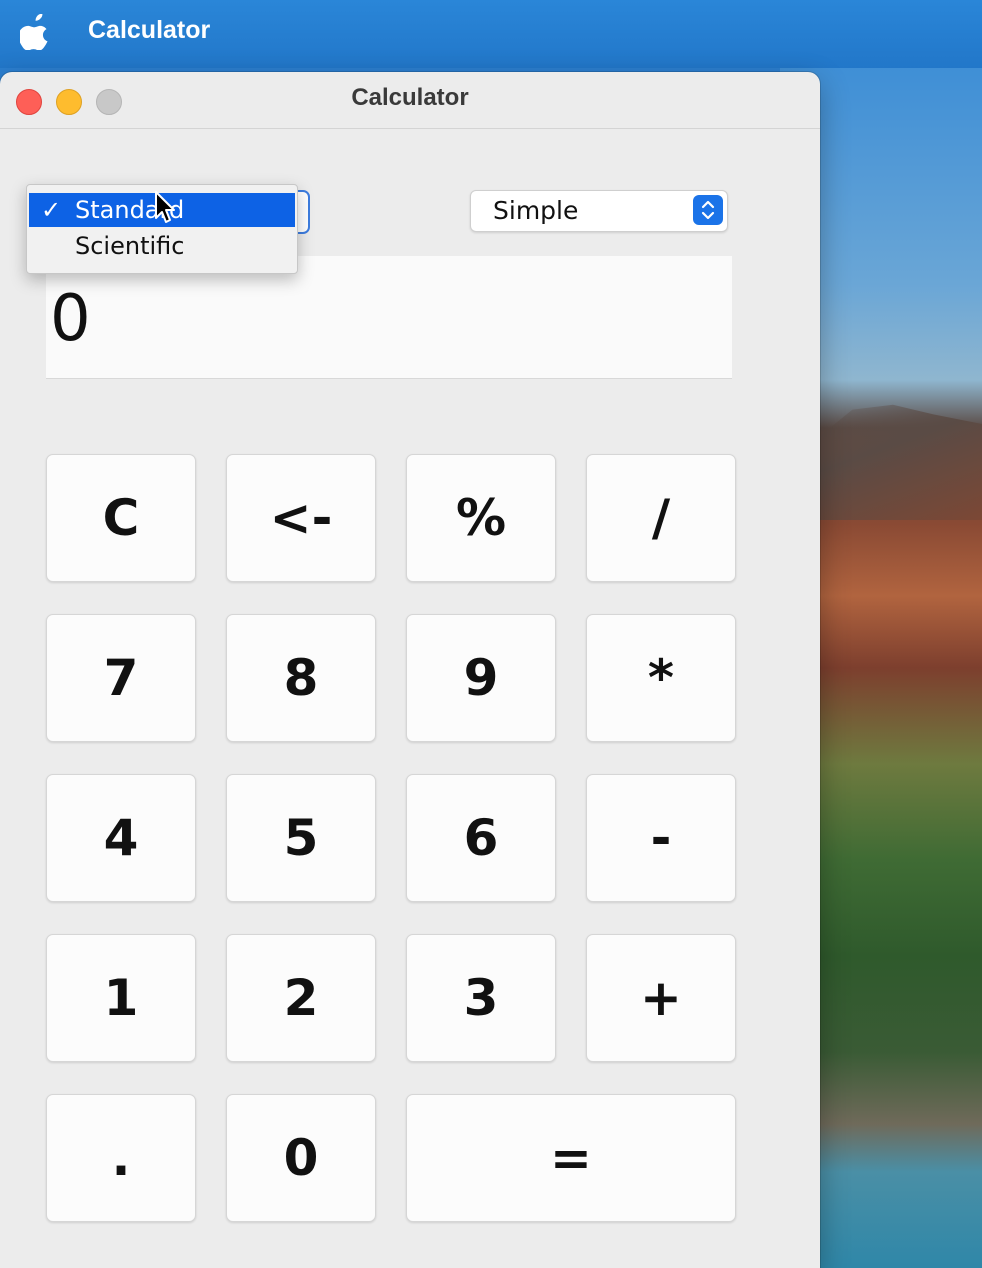 Image resolution: width=982 pixels, height=1268 pixels. What do you see at coordinates (35, 32) in the screenshot?
I see `apple-logo-icon` at bounding box center [35, 32].